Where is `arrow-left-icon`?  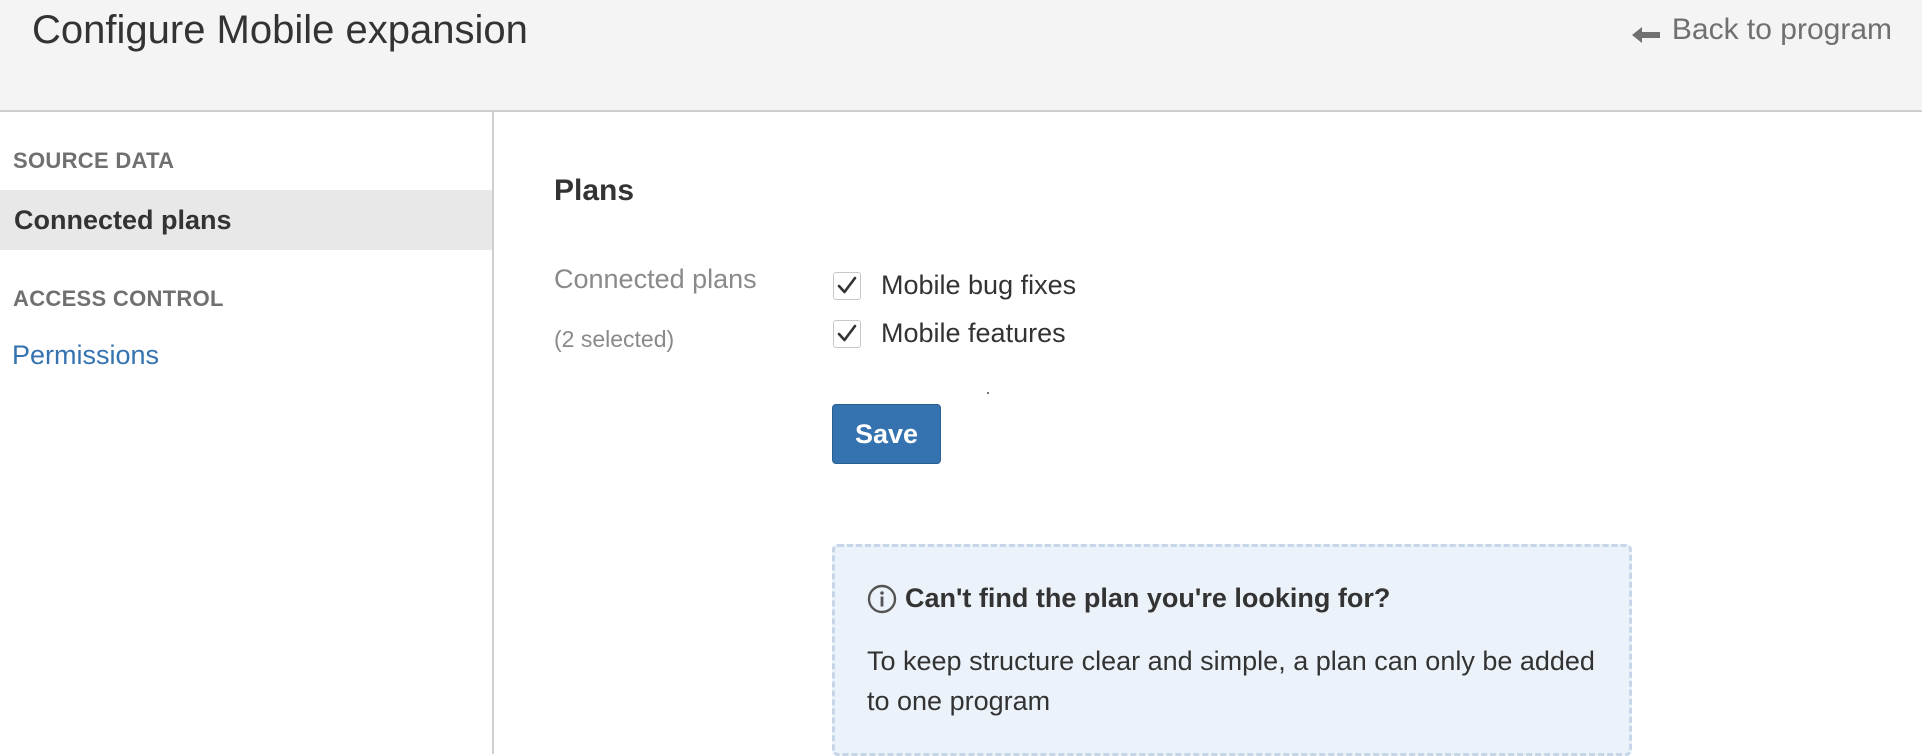 arrow-left-icon is located at coordinates (1645, 31).